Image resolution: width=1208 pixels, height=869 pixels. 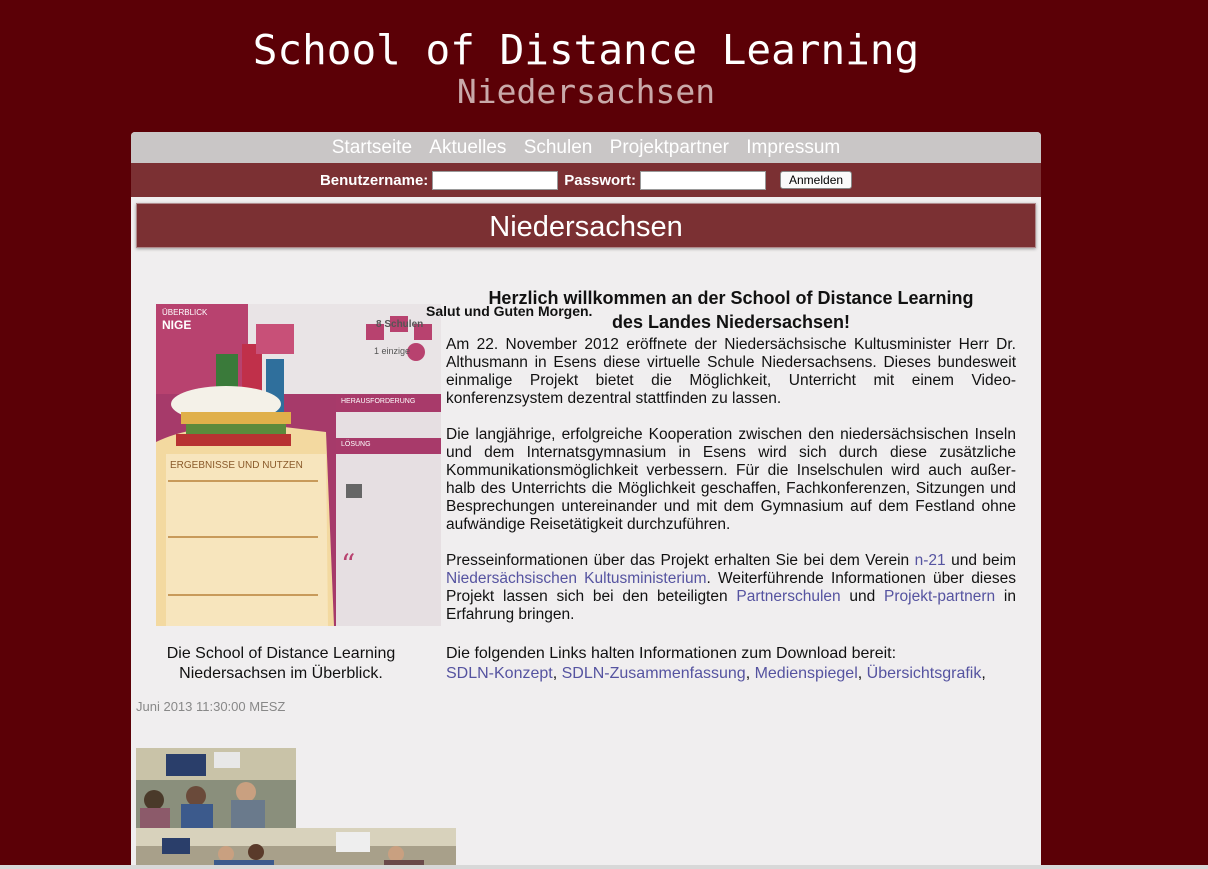 I want to click on infographic-caption-line1: Die School of Distance Learning, so click(x=281, y=653).